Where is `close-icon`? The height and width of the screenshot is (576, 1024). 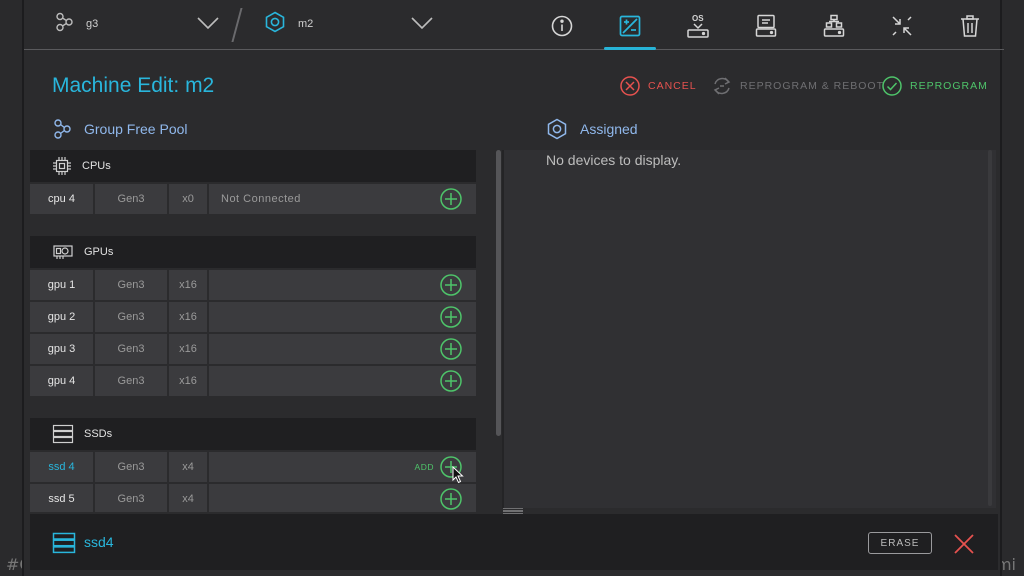 close-icon is located at coordinates (964, 544).